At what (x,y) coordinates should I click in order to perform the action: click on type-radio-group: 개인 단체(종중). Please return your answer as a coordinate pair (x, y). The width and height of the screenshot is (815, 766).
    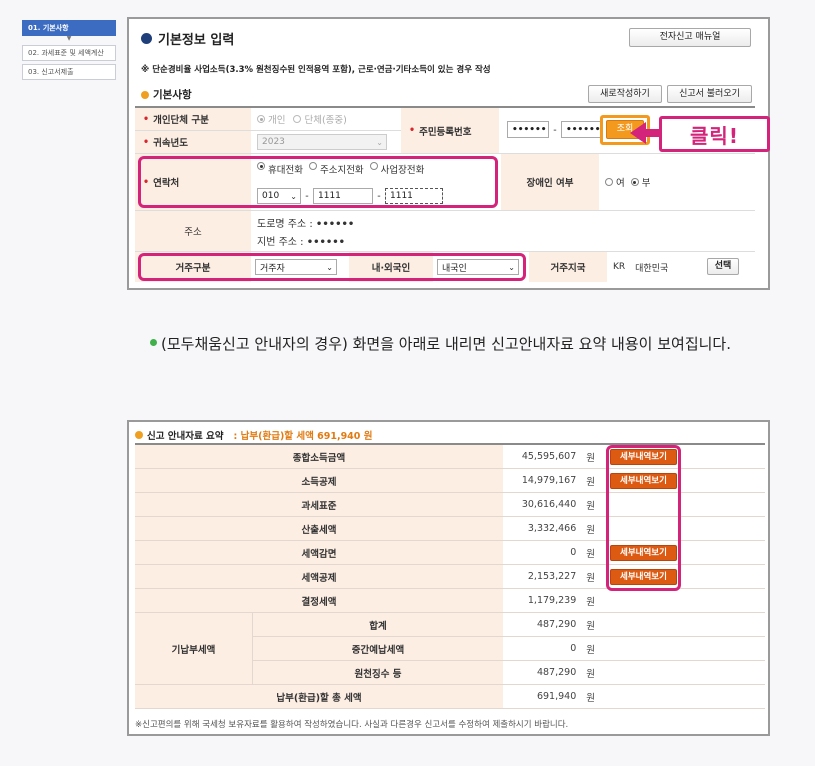
    Looking at the image, I should click on (326, 119).